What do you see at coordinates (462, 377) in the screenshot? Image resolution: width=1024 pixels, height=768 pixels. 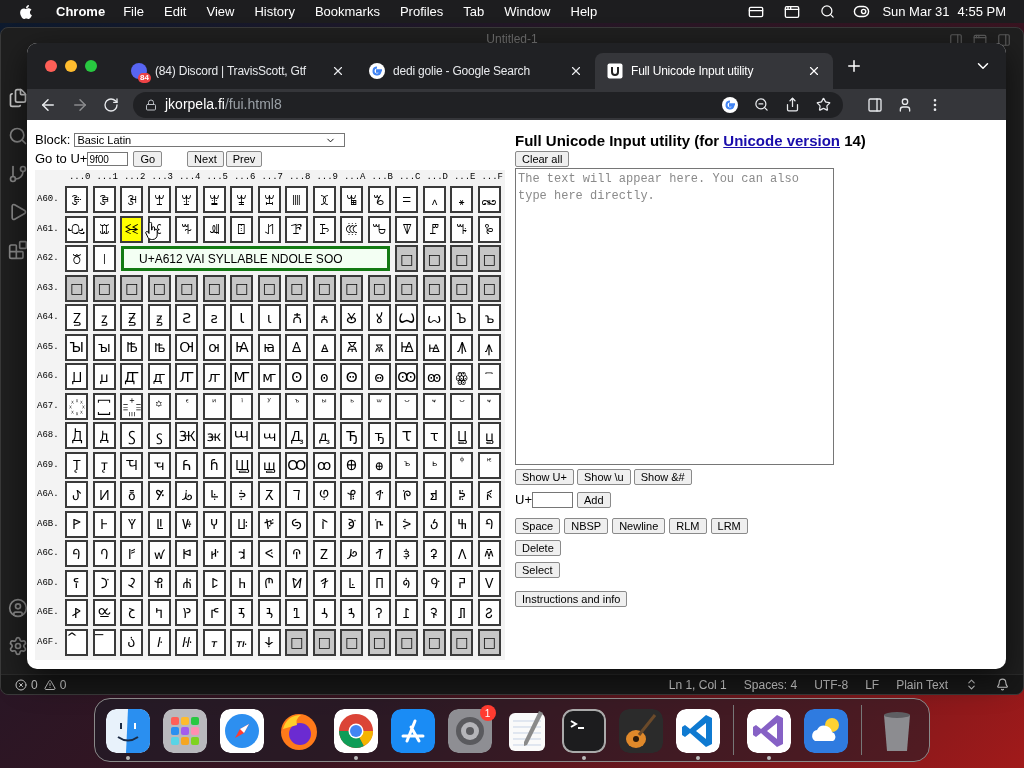 I see `character-cell: ꙮ` at bounding box center [462, 377].